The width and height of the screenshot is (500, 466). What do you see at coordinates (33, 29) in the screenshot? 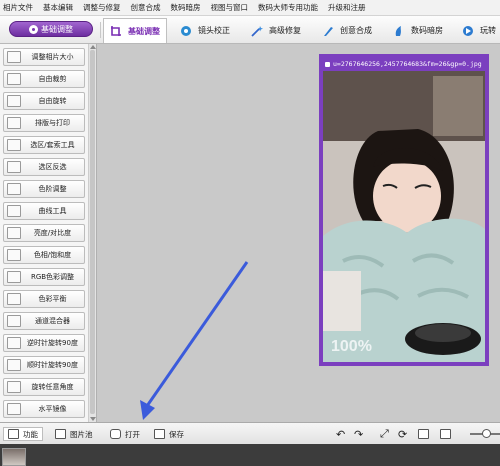
I see `gear-icon` at bounding box center [33, 29].